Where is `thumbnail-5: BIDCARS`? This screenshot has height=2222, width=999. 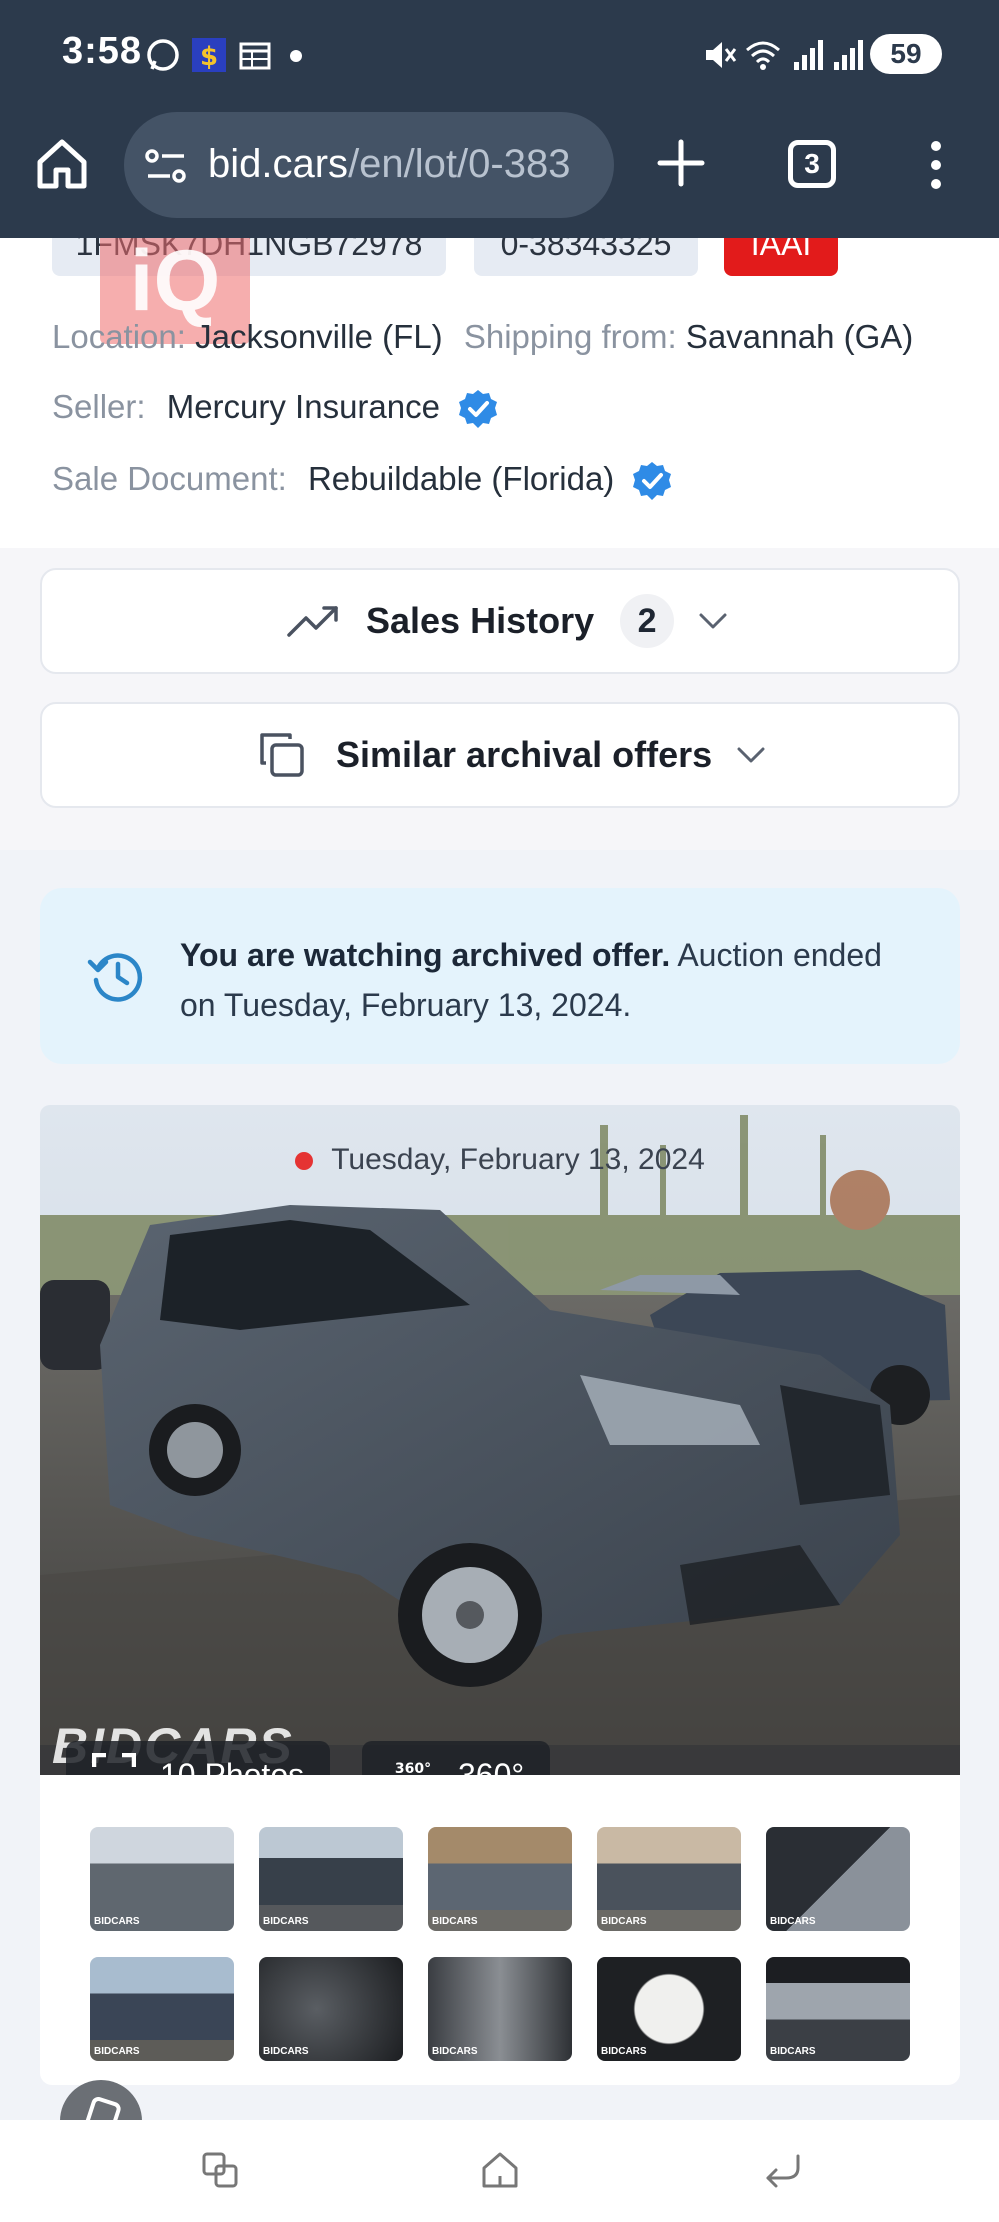 thumbnail-5: BIDCARS is located at coordinates (838, 1879).